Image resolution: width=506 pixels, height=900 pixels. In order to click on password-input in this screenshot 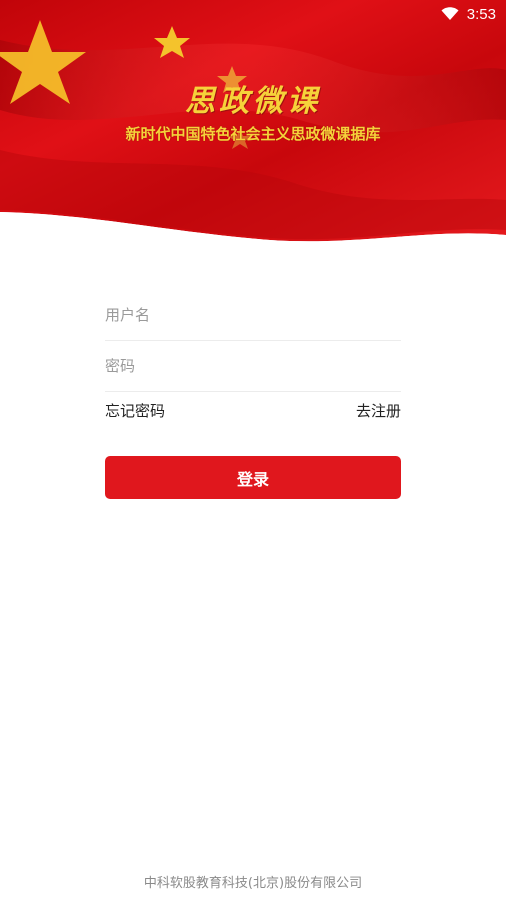, I will do `click(253, 366)`.